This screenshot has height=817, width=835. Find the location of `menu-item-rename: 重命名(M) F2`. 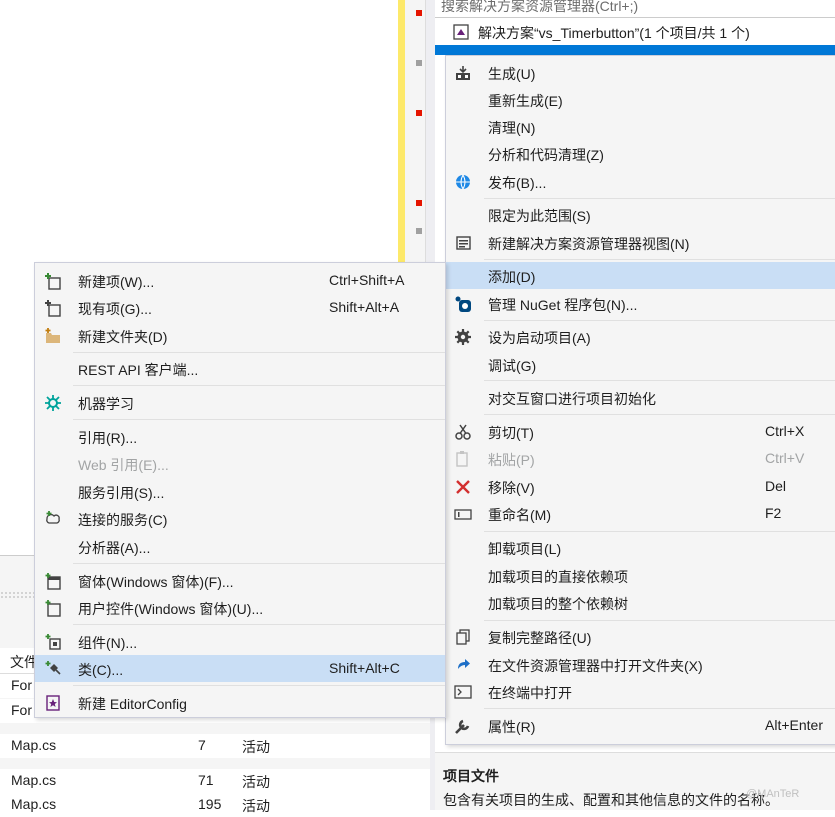

menu-item-rename: 重命名(M) F2 is located at coordinates (640, 513).